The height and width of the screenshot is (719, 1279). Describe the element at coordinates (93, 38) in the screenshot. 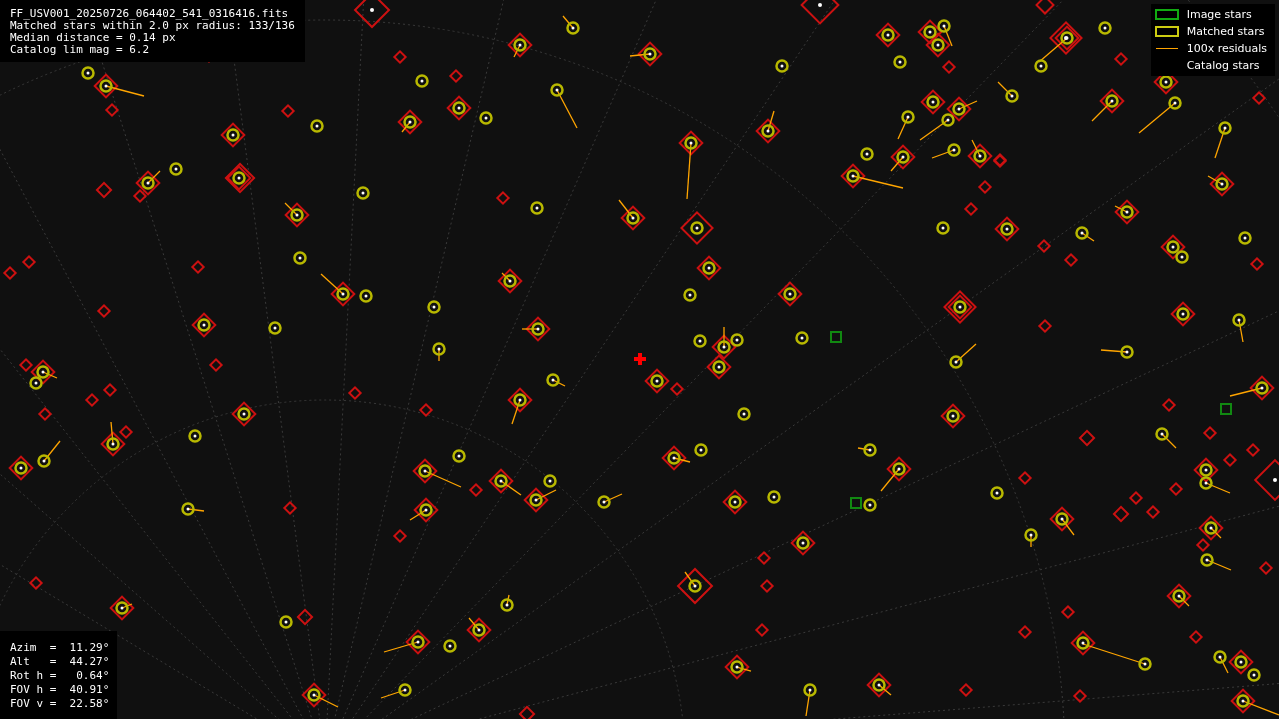

I see `info-text: Median distance = 0.14 px` at that location.